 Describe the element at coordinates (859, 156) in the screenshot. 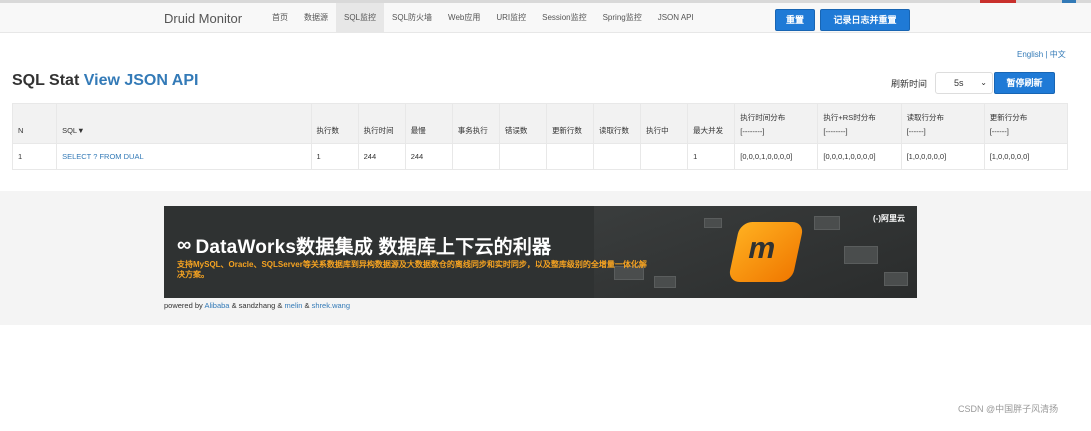

I see `cell-exec-rs-dist: [0,0,0,1,0,0,0,0]` at that location.